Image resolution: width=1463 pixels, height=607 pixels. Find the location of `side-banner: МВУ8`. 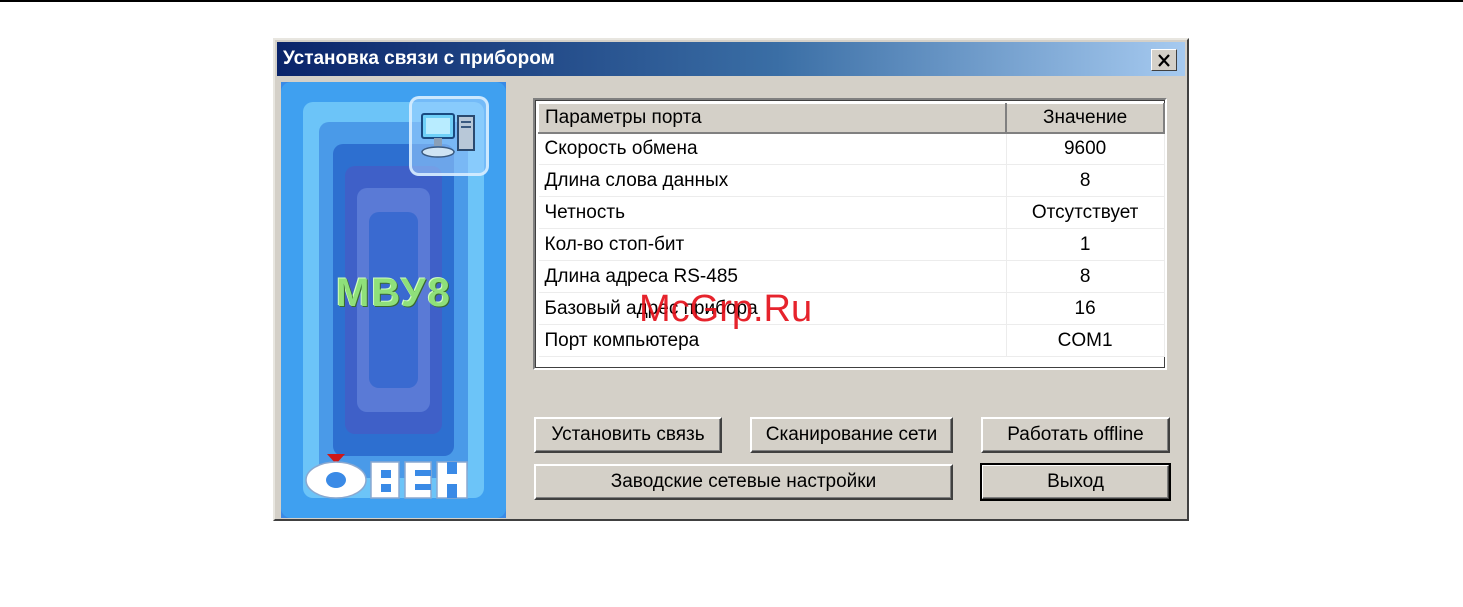

side-banner: МВУ8 is located at coordinates (393, 300).